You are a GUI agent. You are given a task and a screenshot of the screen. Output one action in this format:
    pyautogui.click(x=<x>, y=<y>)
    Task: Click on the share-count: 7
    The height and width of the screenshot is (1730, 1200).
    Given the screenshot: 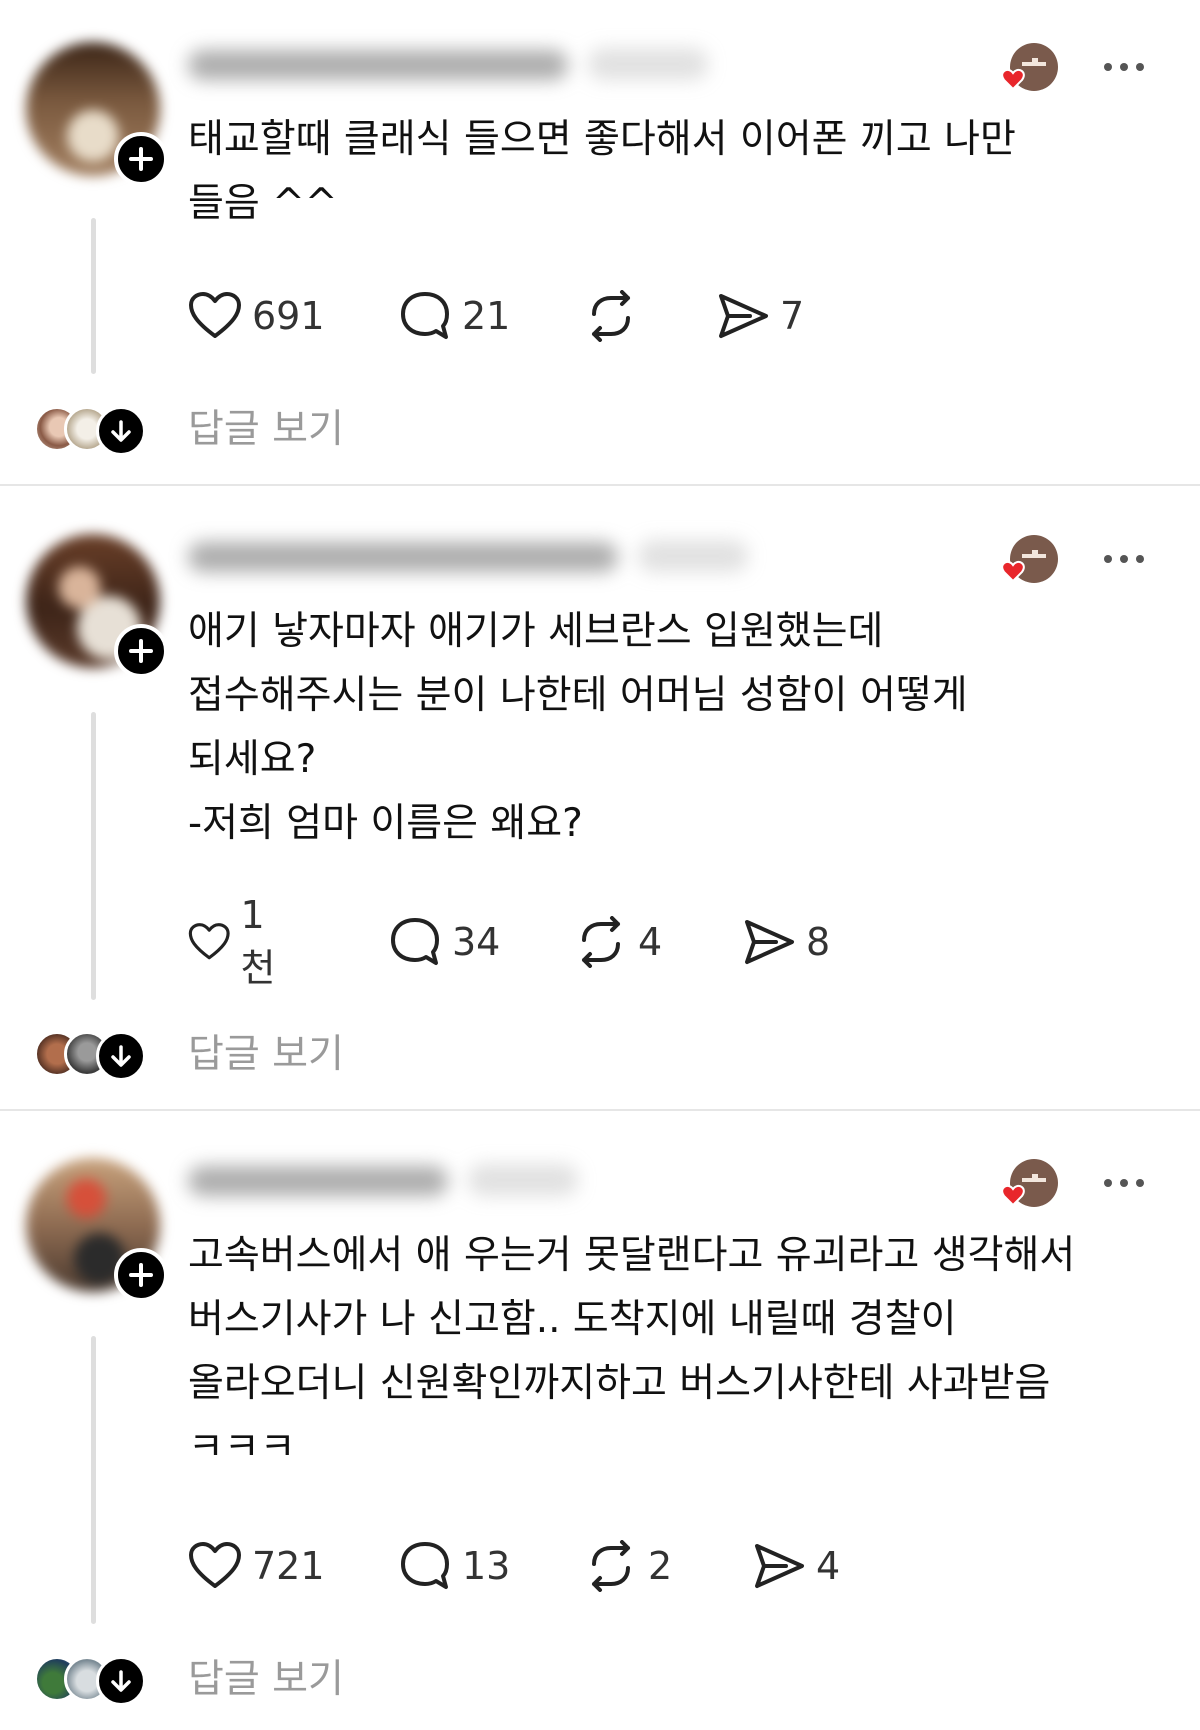 What is the action you would take?
    pyautogui.click(x=792, y=316)
    